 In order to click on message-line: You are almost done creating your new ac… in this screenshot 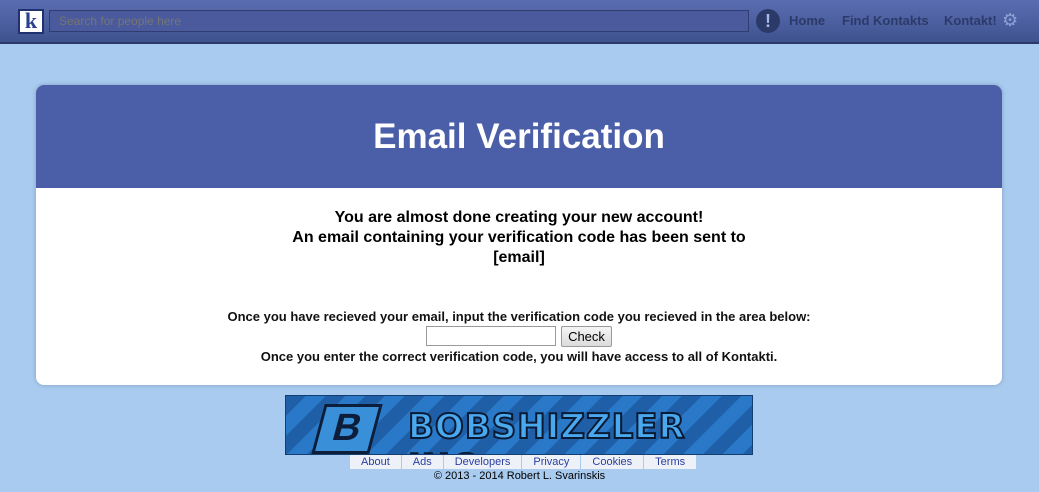, I will do `click(519, 217)`.